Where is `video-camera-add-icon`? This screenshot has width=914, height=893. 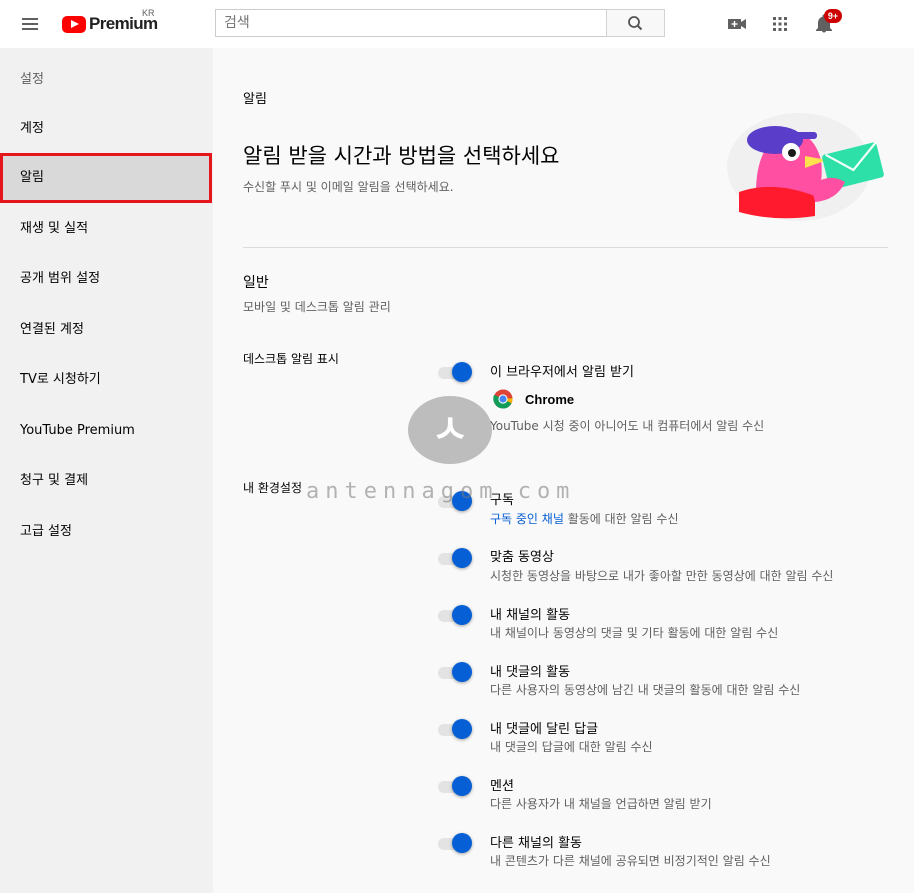
video-camera-add-icon is located at coordinates (737, 24).